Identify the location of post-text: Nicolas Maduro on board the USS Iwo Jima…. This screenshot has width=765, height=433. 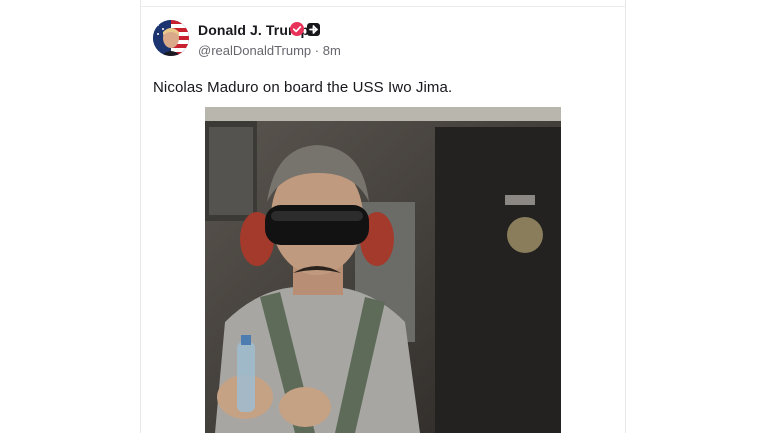
(303, 87).